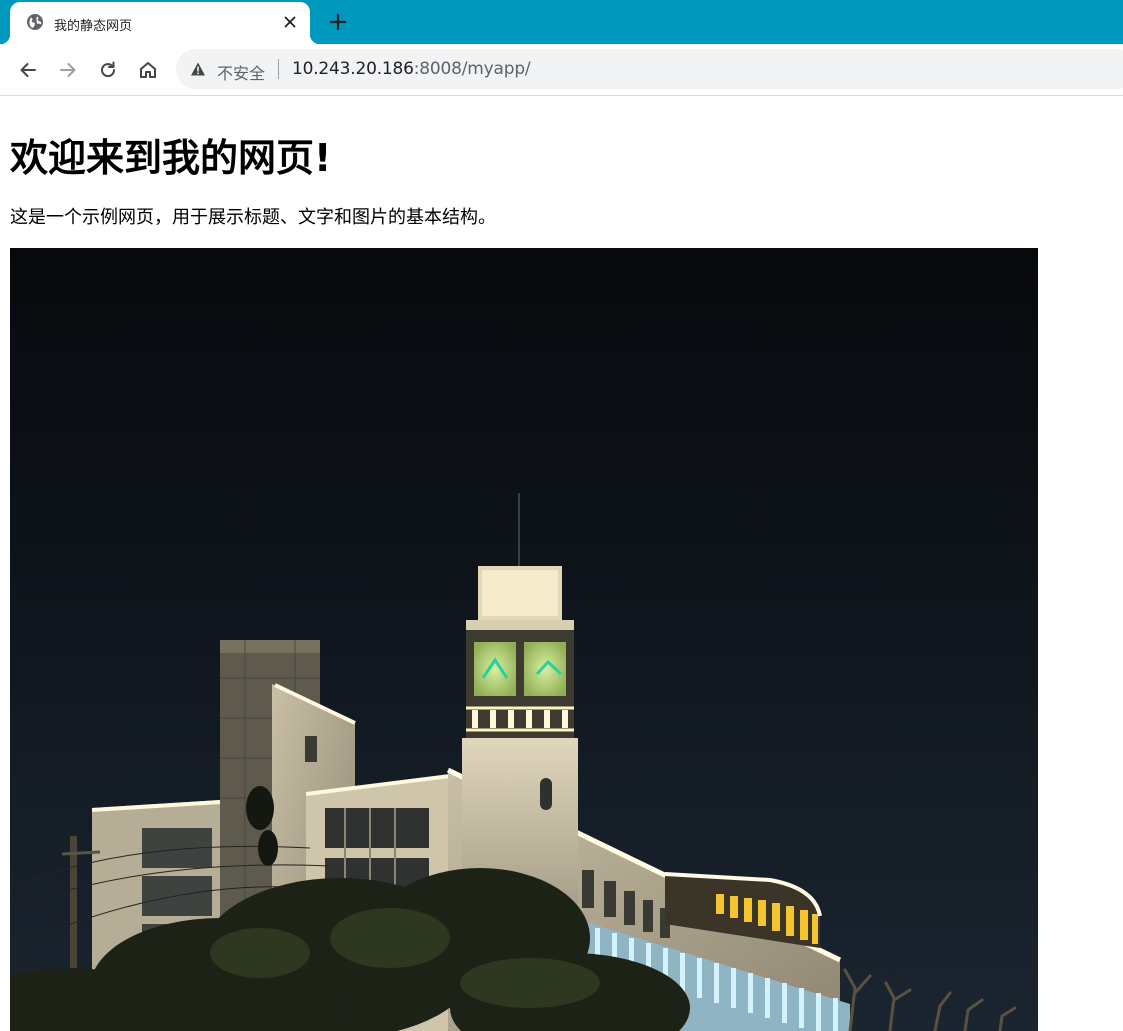 The image size is (1123, 1031). What do you see at coordinates (253, 217) in the screenshot?
I see `page-description: 这是一个示例网页，用于展示标题、文字和图片的基本结构。` at bounding box center [253, 217].